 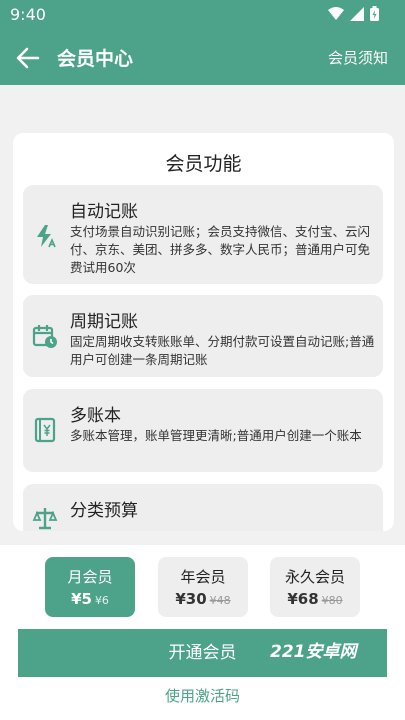 I want to click on plan-price: ¥5 ¥6, so click(x=90, y=599).